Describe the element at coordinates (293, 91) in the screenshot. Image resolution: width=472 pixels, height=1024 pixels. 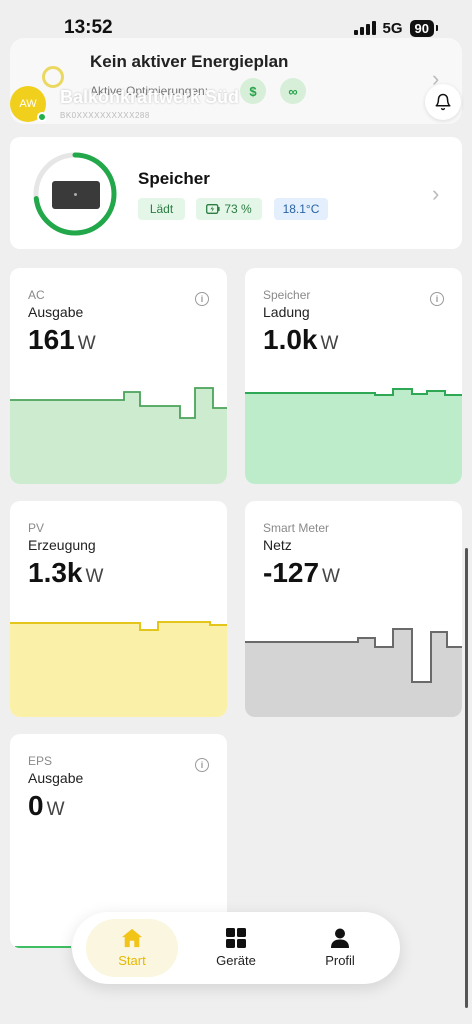
I see `optimization-cycle-icon: ∞` at that location.